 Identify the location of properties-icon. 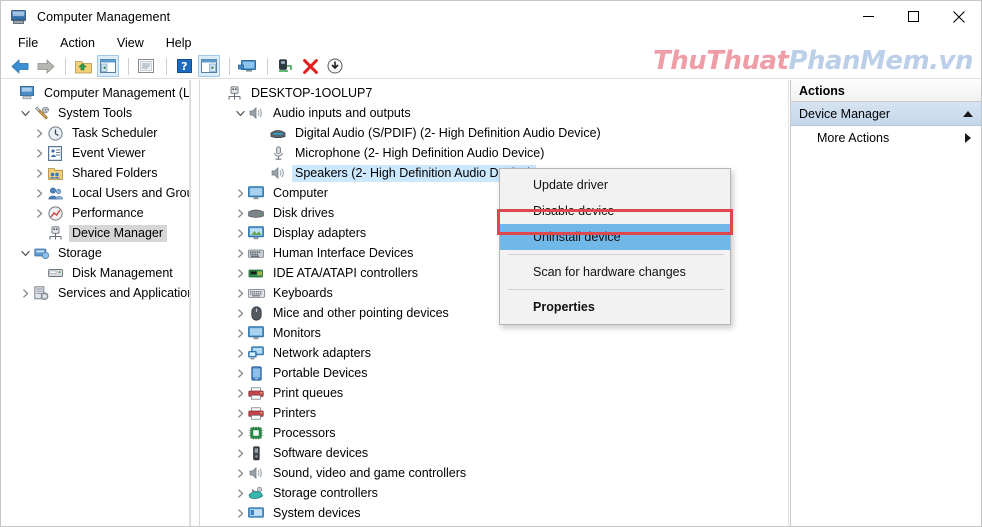
(146, 66).